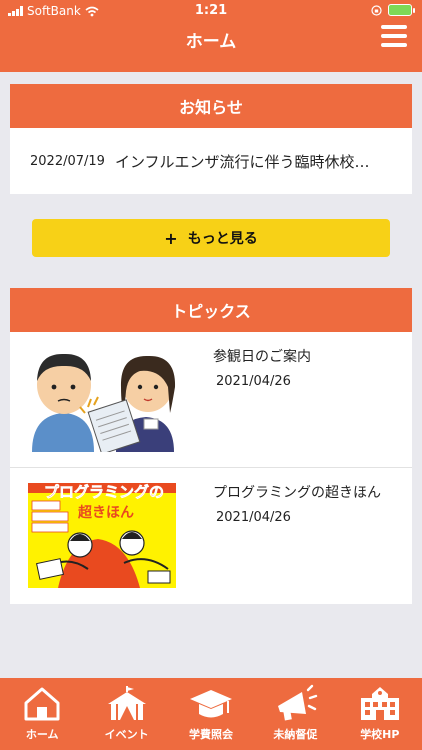 This screenshot has width=422, height=750. I want to click on megaphone-icon, so click(298, 702).